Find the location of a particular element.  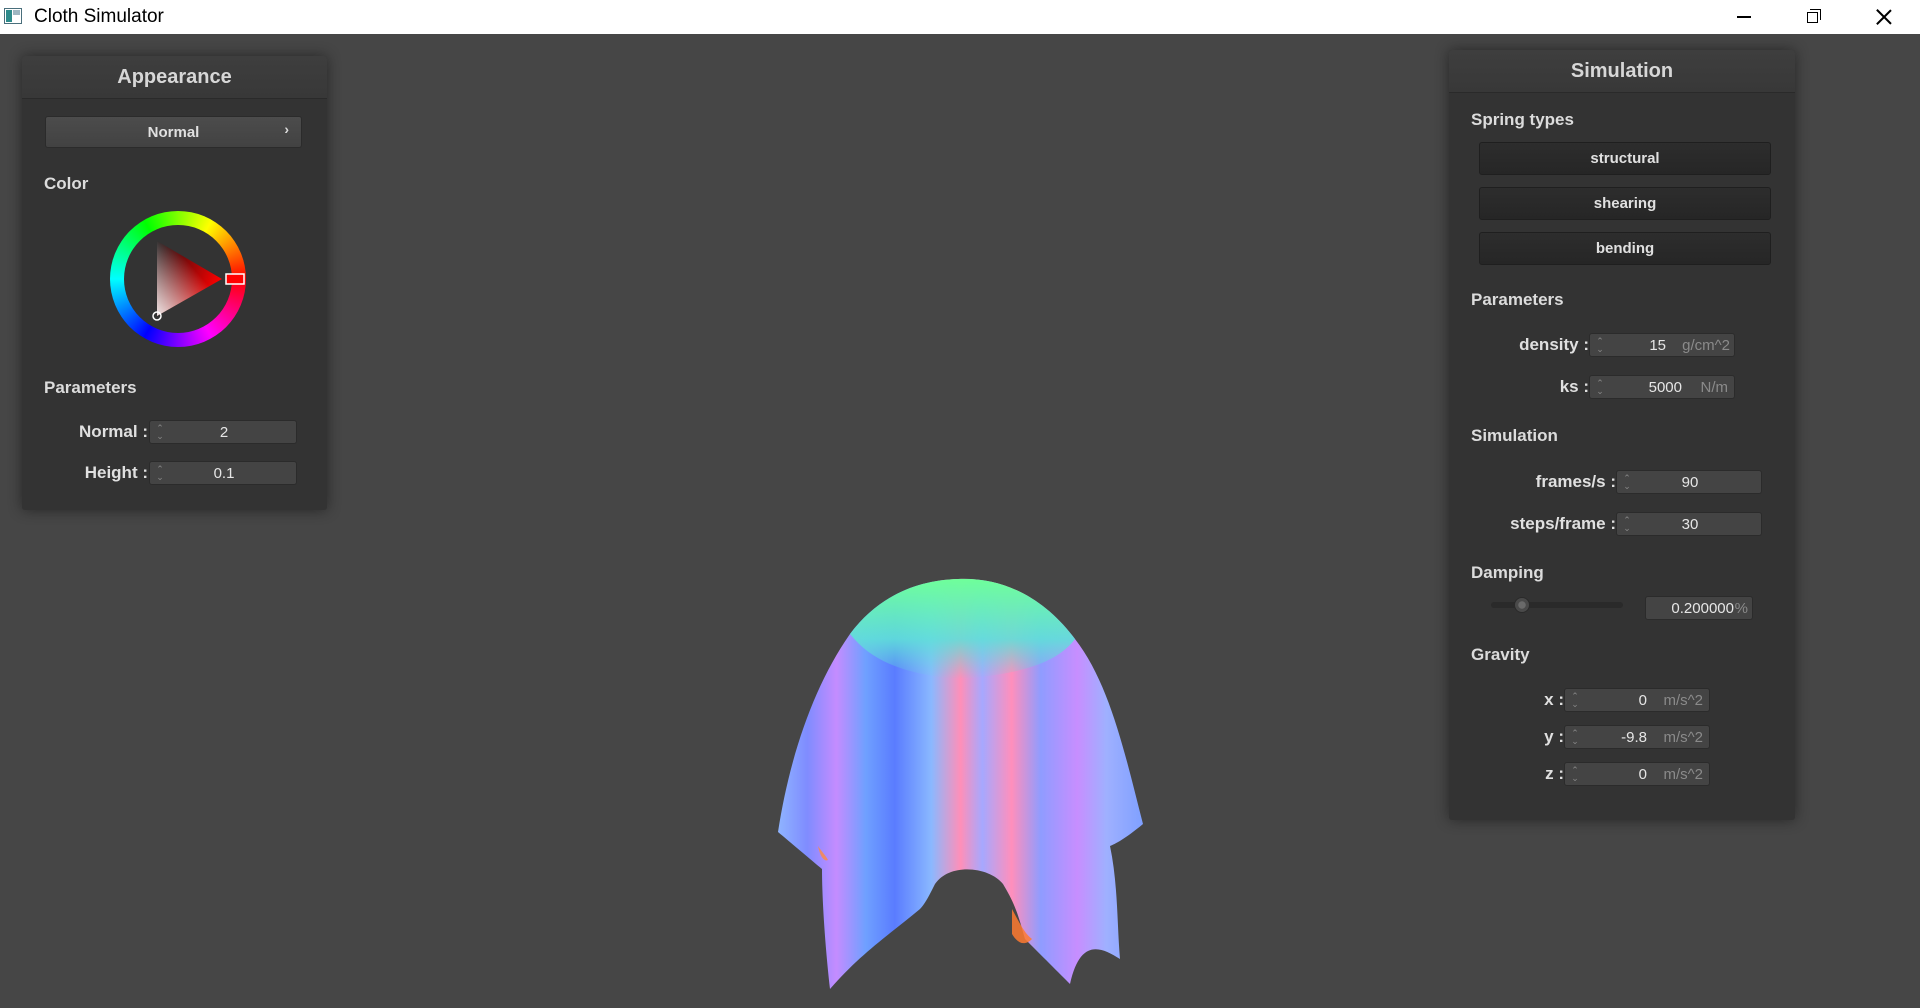

slider-handle is located at coordinates (1522, 605).